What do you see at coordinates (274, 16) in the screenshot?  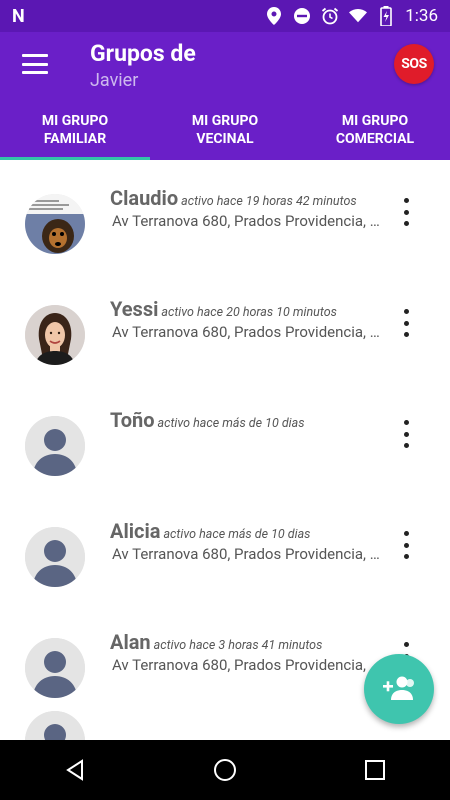 I see `location-icon` at bounding box center [274, 16].